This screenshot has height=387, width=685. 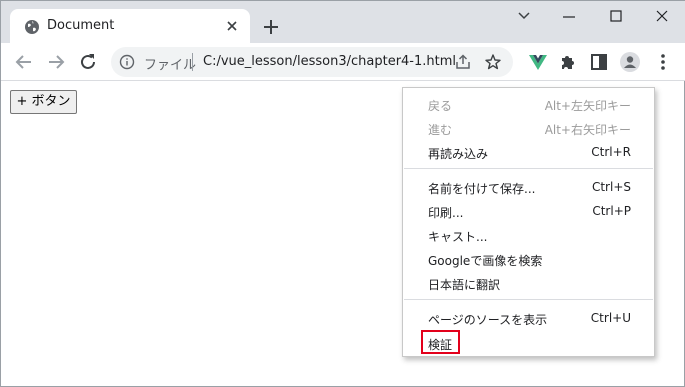 I want to click on kebab-menu-icon, so click(x=663, y=62).